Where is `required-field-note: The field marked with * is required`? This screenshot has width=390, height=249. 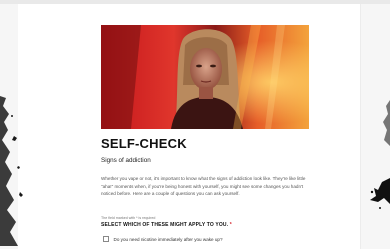 required-field-note: The field marked with * is required is located at coordinates (128, 218).